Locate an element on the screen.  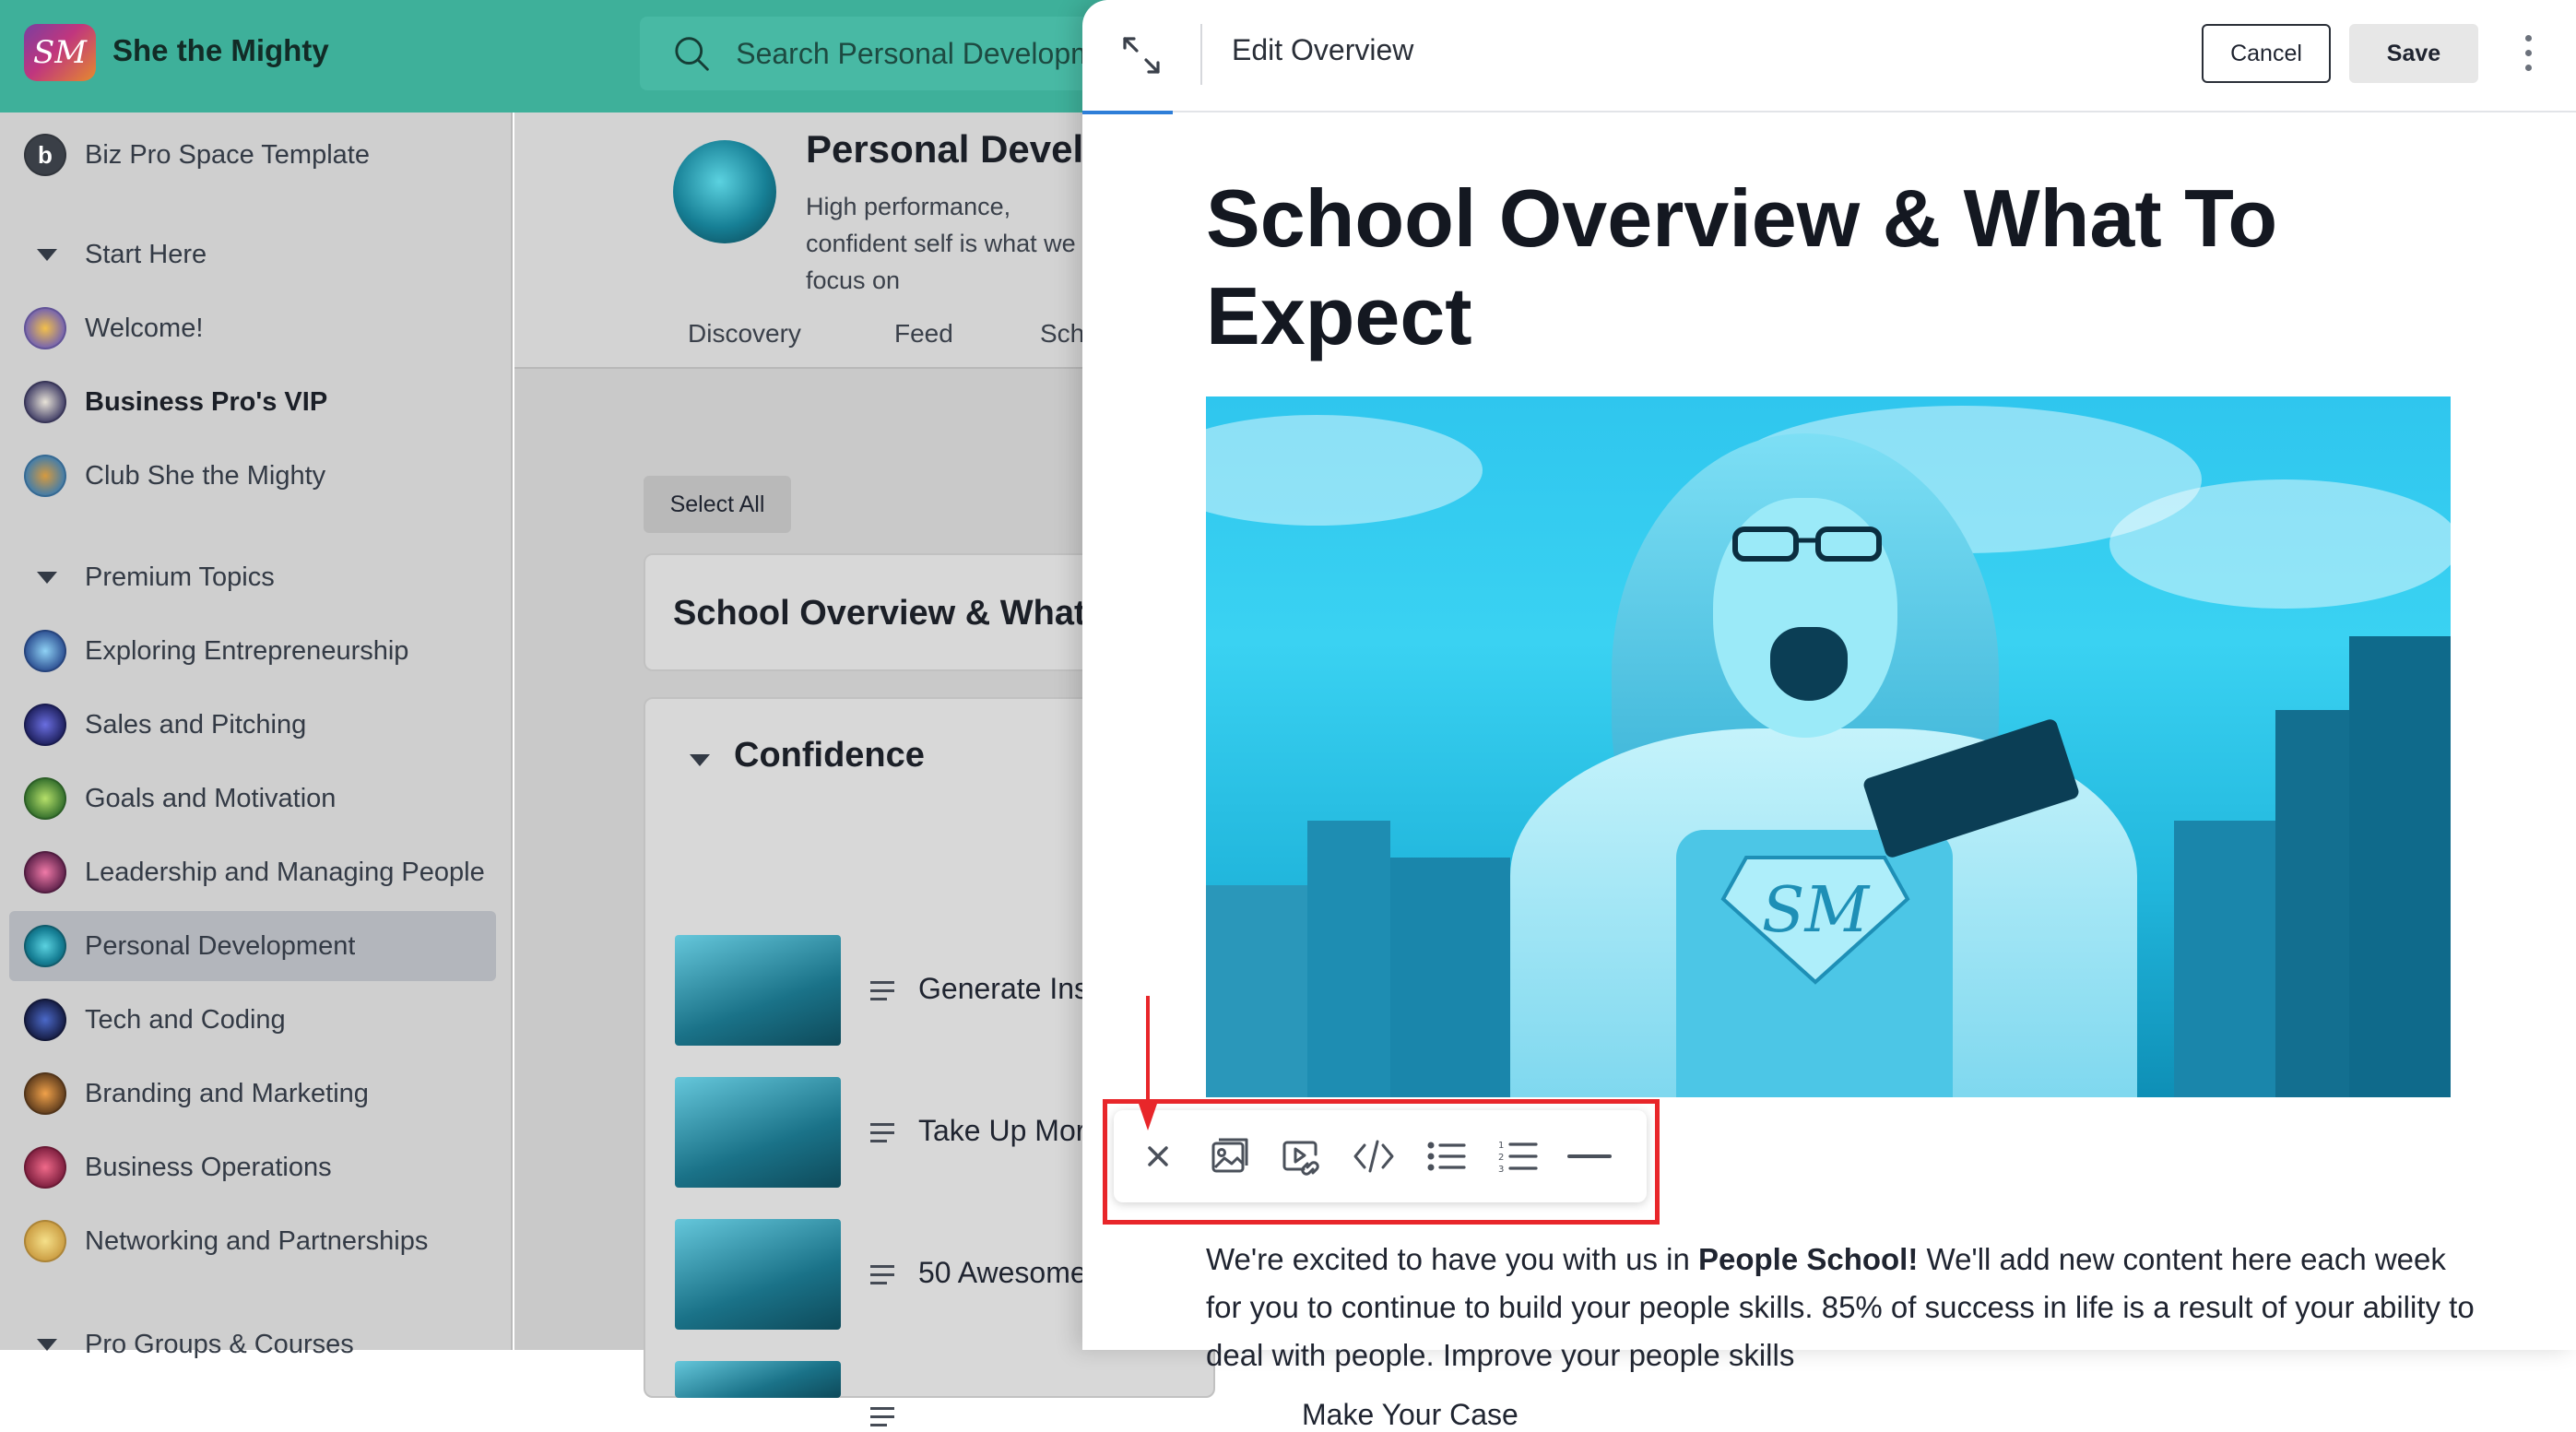
svg-text: SM is located at coordinates (1817, 911).